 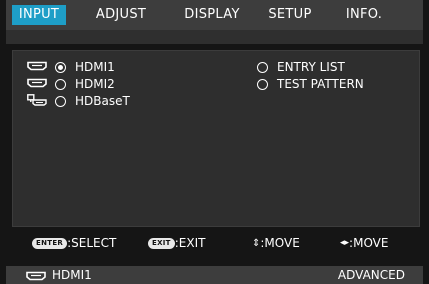 I want to click on option-label: TEST PATTERN, so click(x=320, y=84).